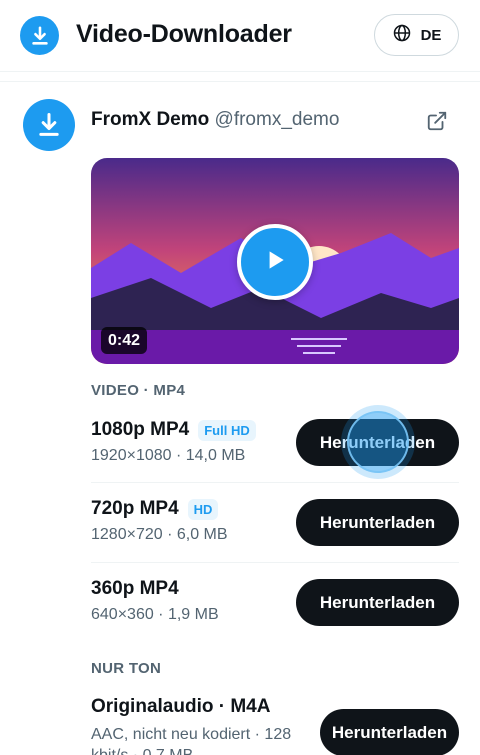 The image size is (480, 755). What do you see at coordinates (181, 706) in the screenshot?
I see `option-title: Originalaudio · M4A` at bounding box center [181, 706].